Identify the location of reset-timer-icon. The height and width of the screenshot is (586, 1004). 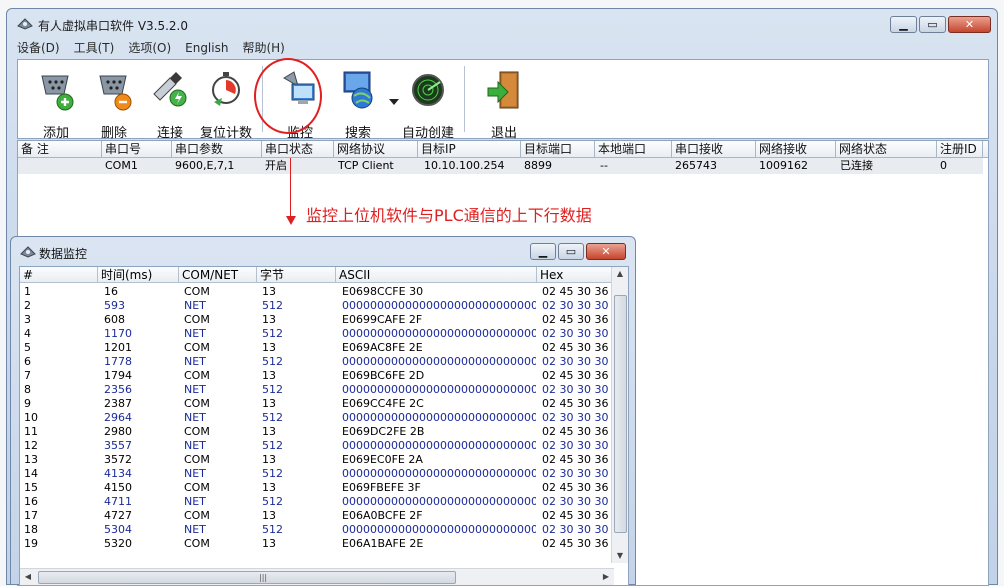
(226, 89).